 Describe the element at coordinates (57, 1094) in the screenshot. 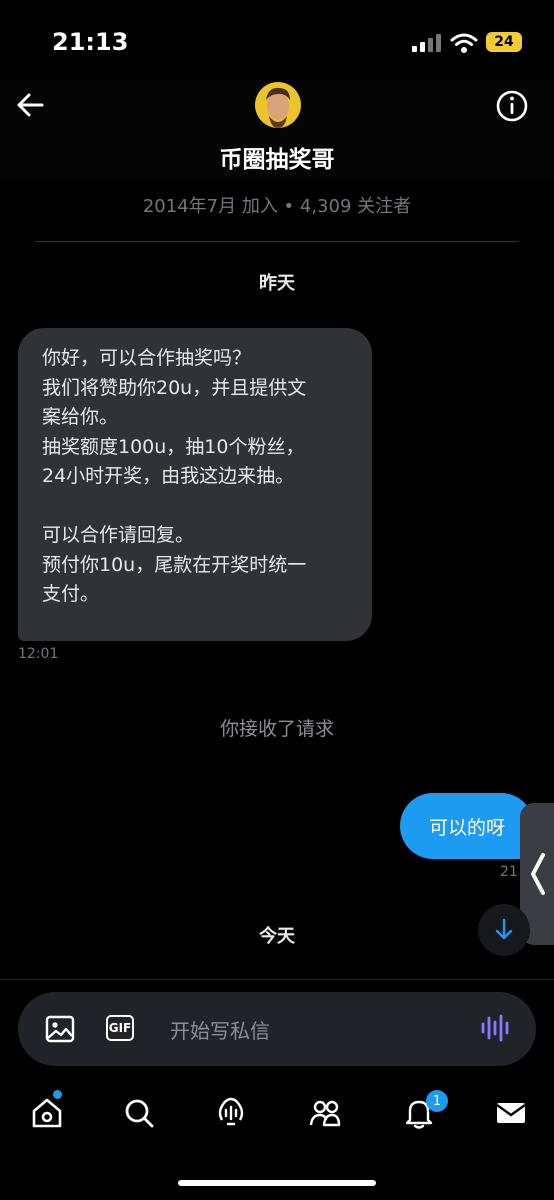

I see `home-notification-dot` at that location.